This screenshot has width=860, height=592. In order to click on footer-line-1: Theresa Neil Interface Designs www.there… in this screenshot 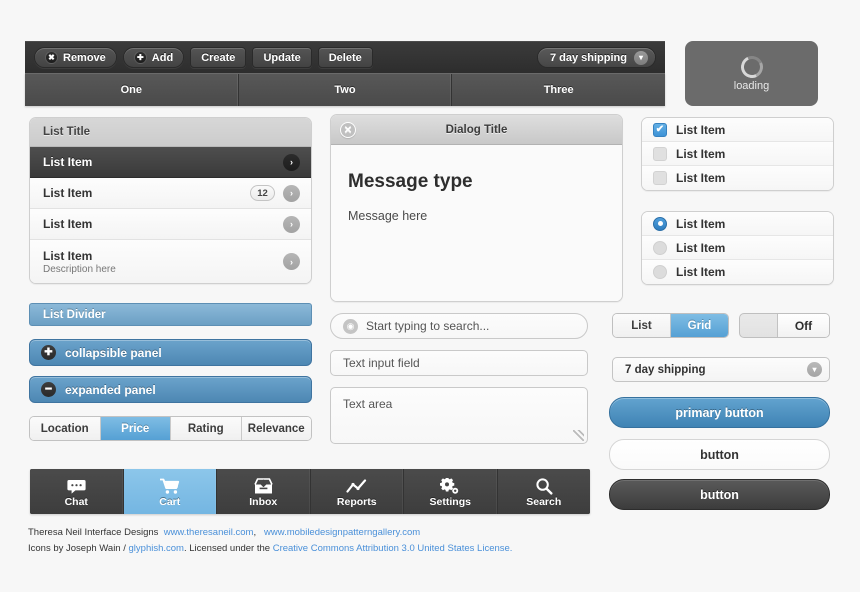, I will do `click(270, 533)`.